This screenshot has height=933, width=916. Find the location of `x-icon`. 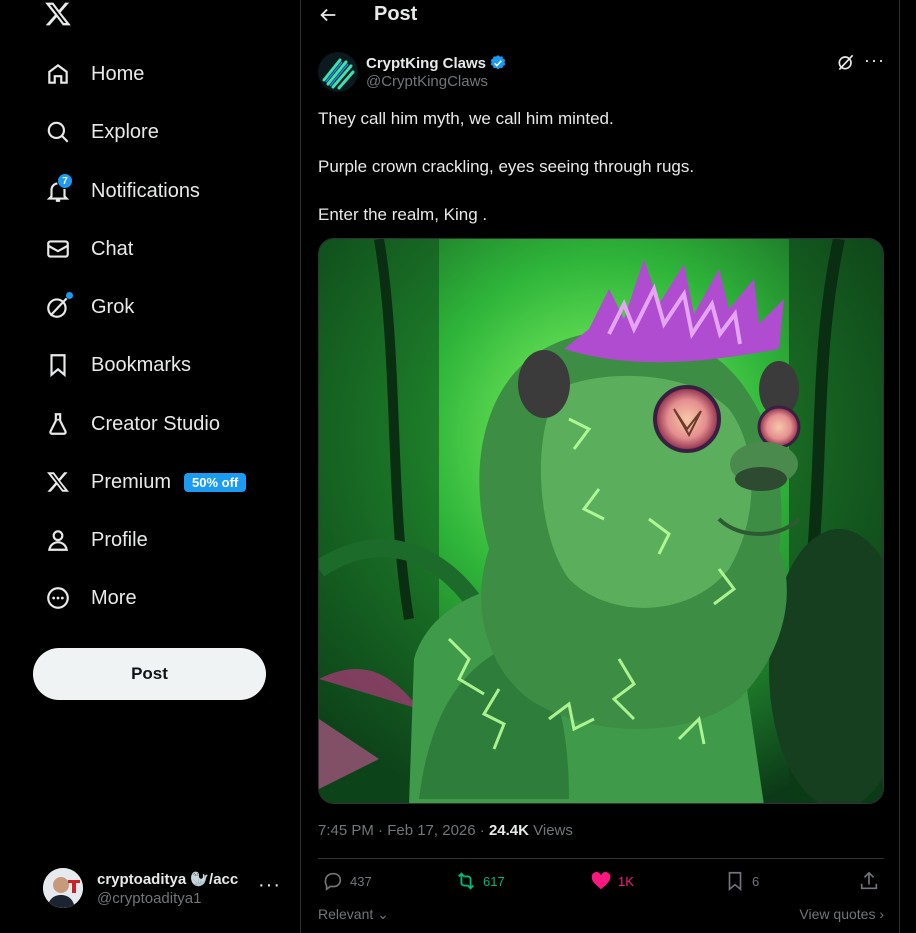

x-icon is located at coordinates (58, 482).